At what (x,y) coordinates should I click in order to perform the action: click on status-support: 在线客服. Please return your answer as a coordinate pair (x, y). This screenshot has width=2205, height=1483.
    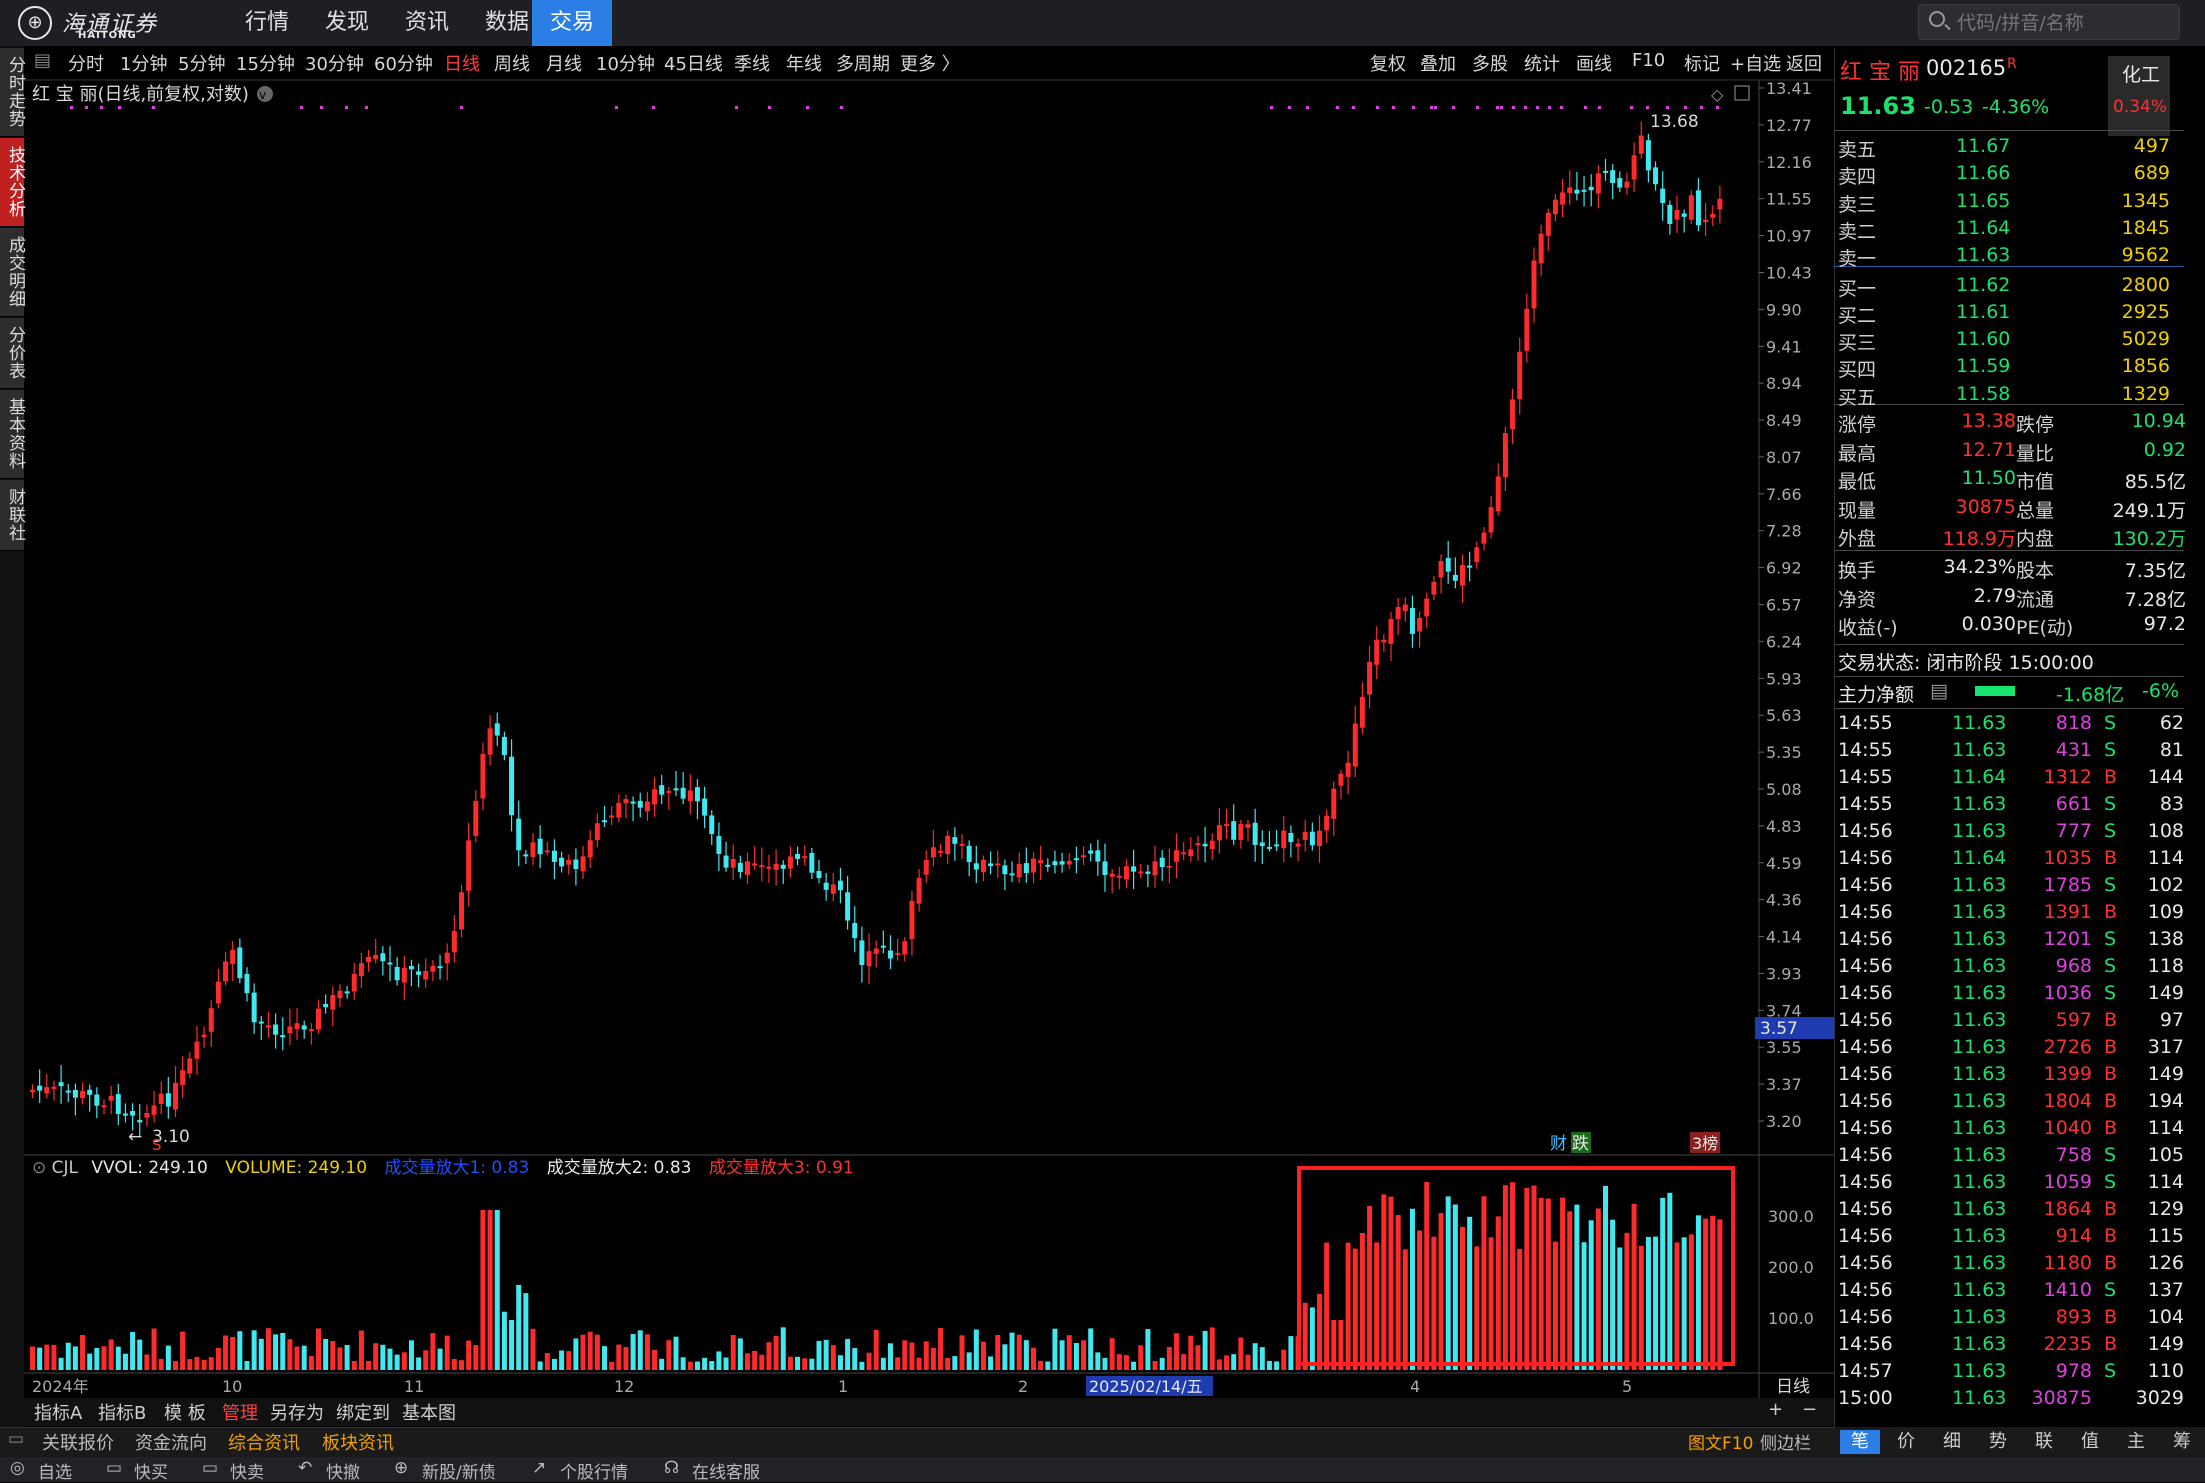
    Looking at the image, I should click on (726, 1470).